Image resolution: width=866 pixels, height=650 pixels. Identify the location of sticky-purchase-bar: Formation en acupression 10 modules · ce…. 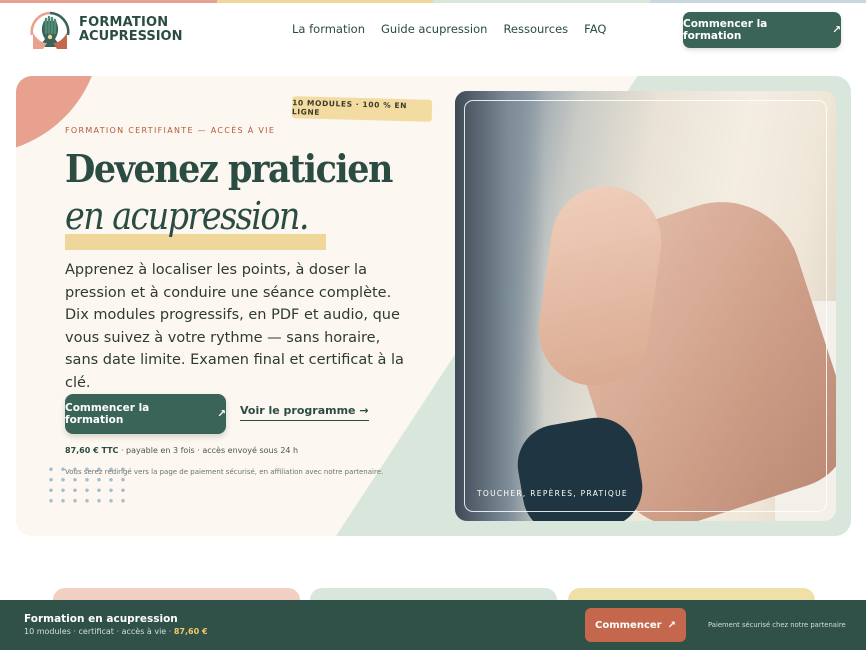
(433, 625).